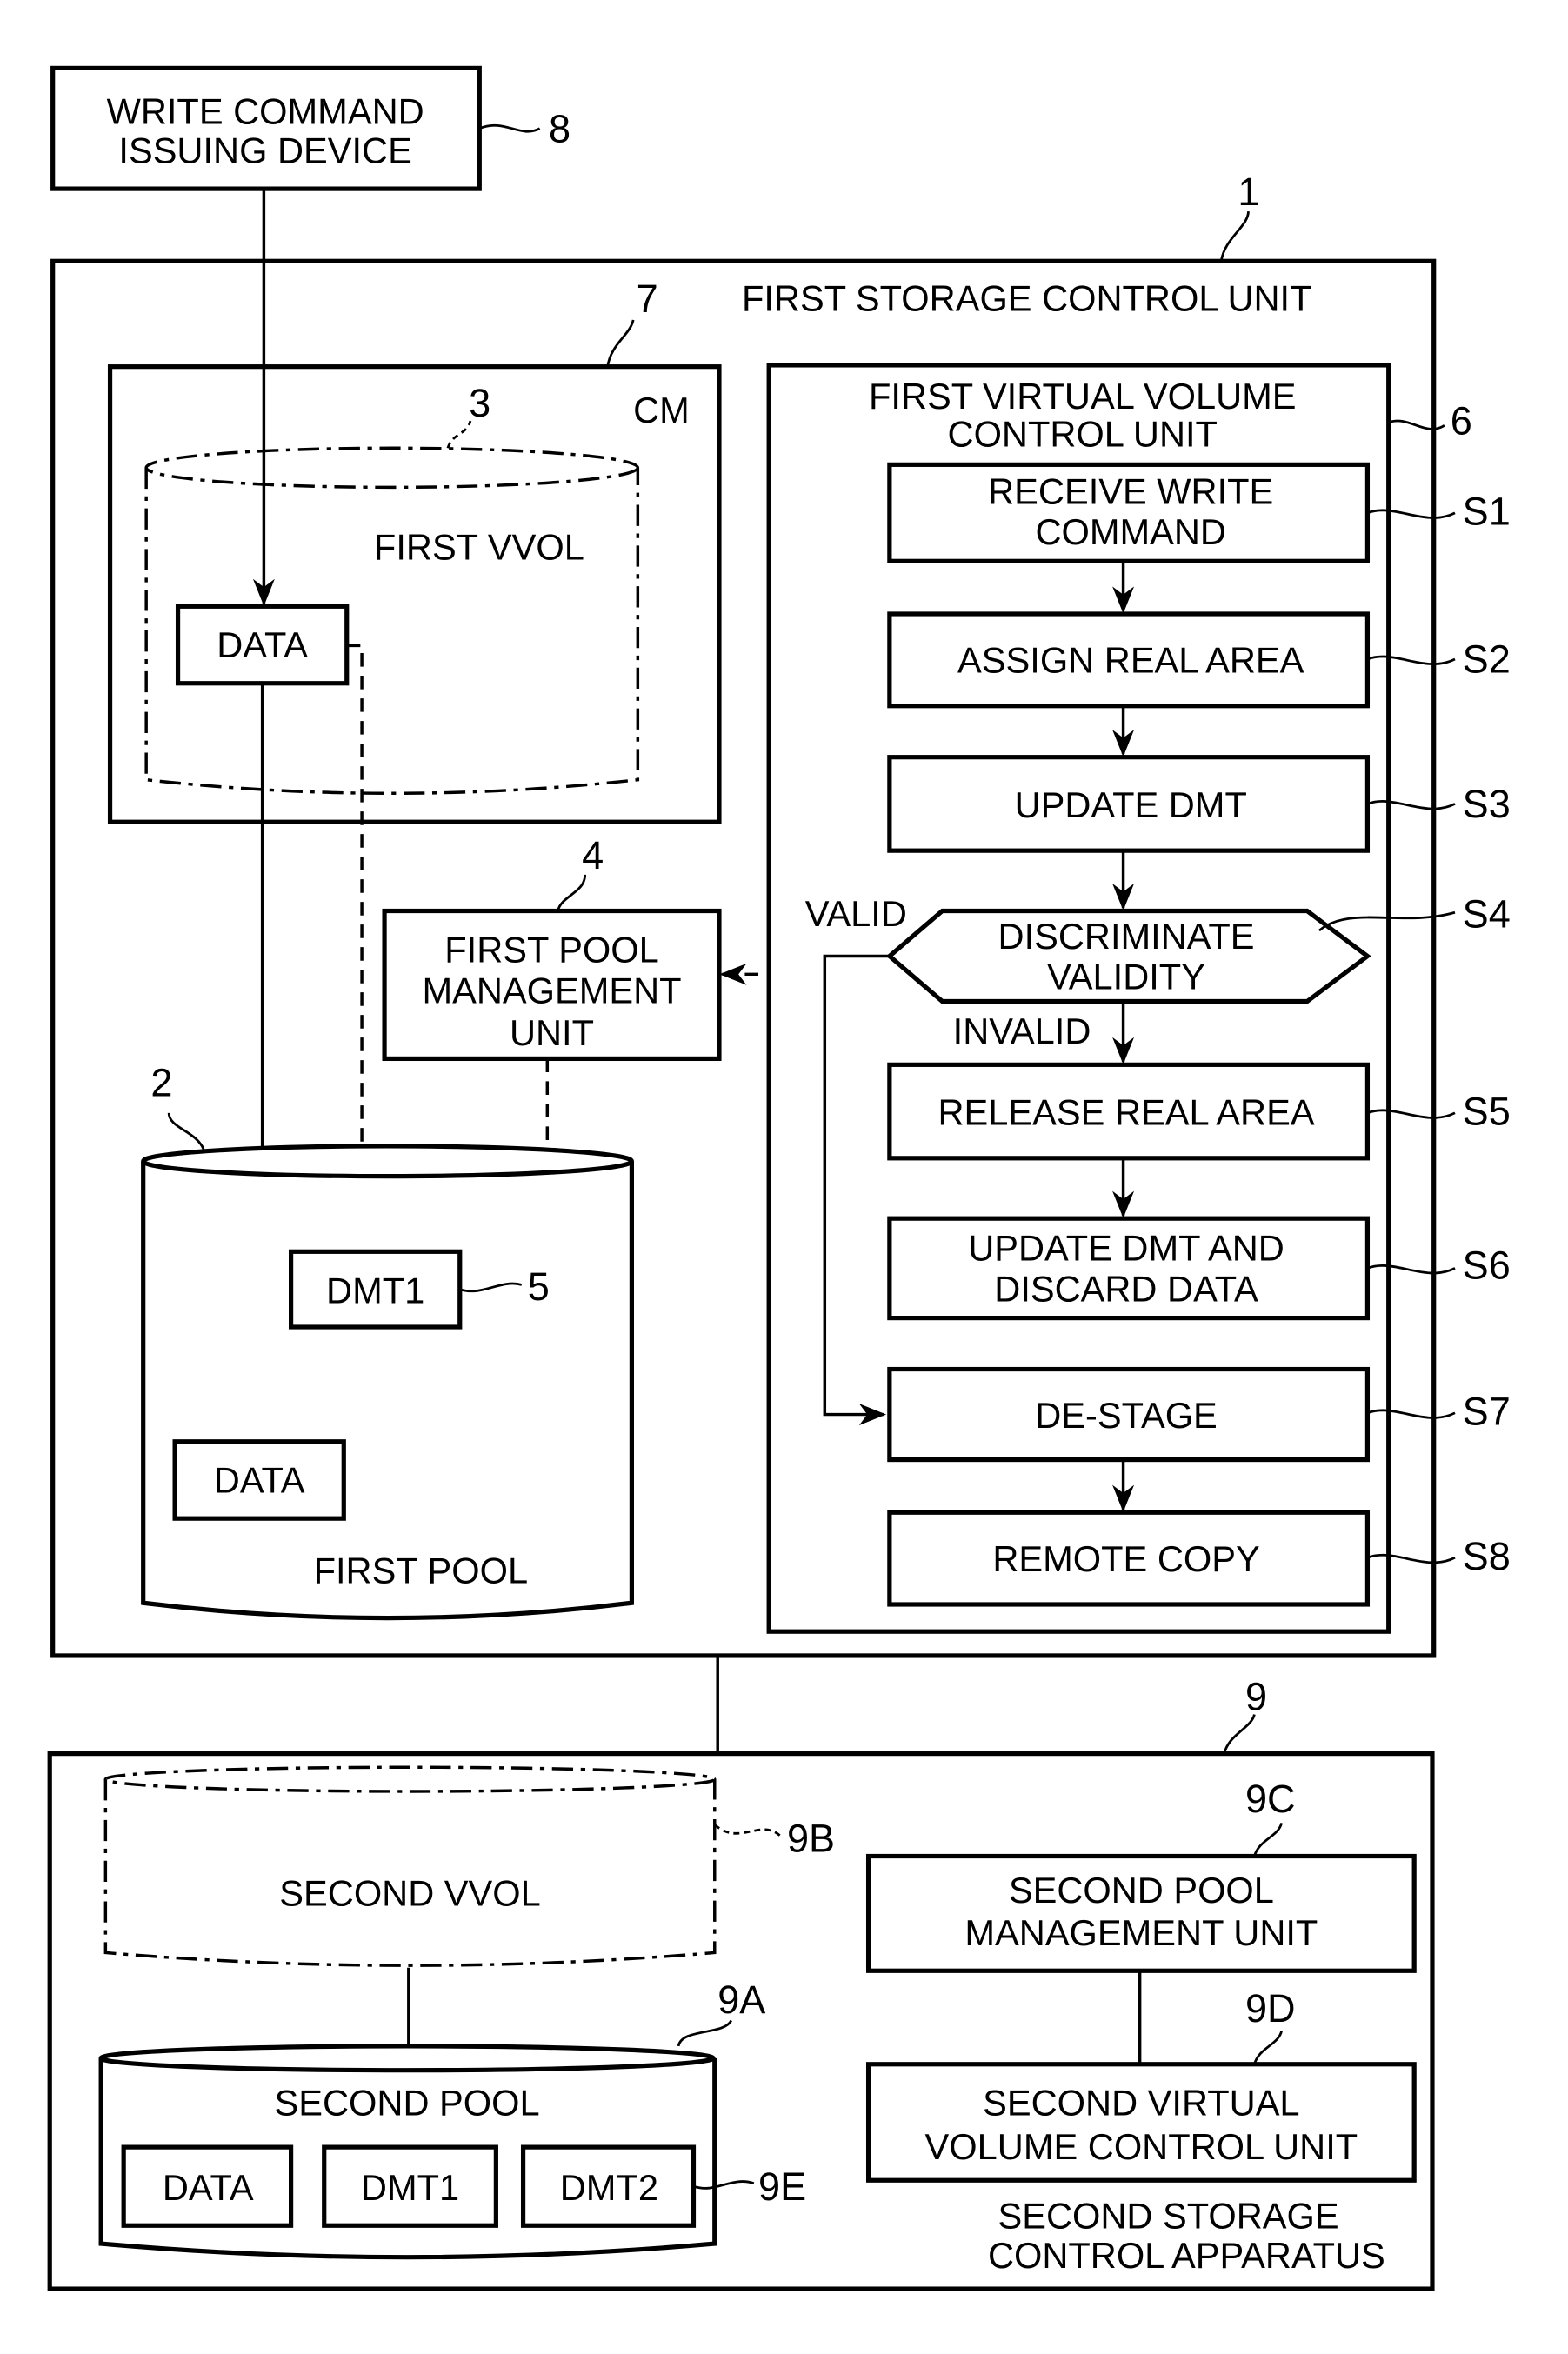  What do you see at coordinates (1126, 1112) in the screenshot?
I see `step-s5-line1: RELEASE REAL AREA` at bounding box center [1126, 1112].